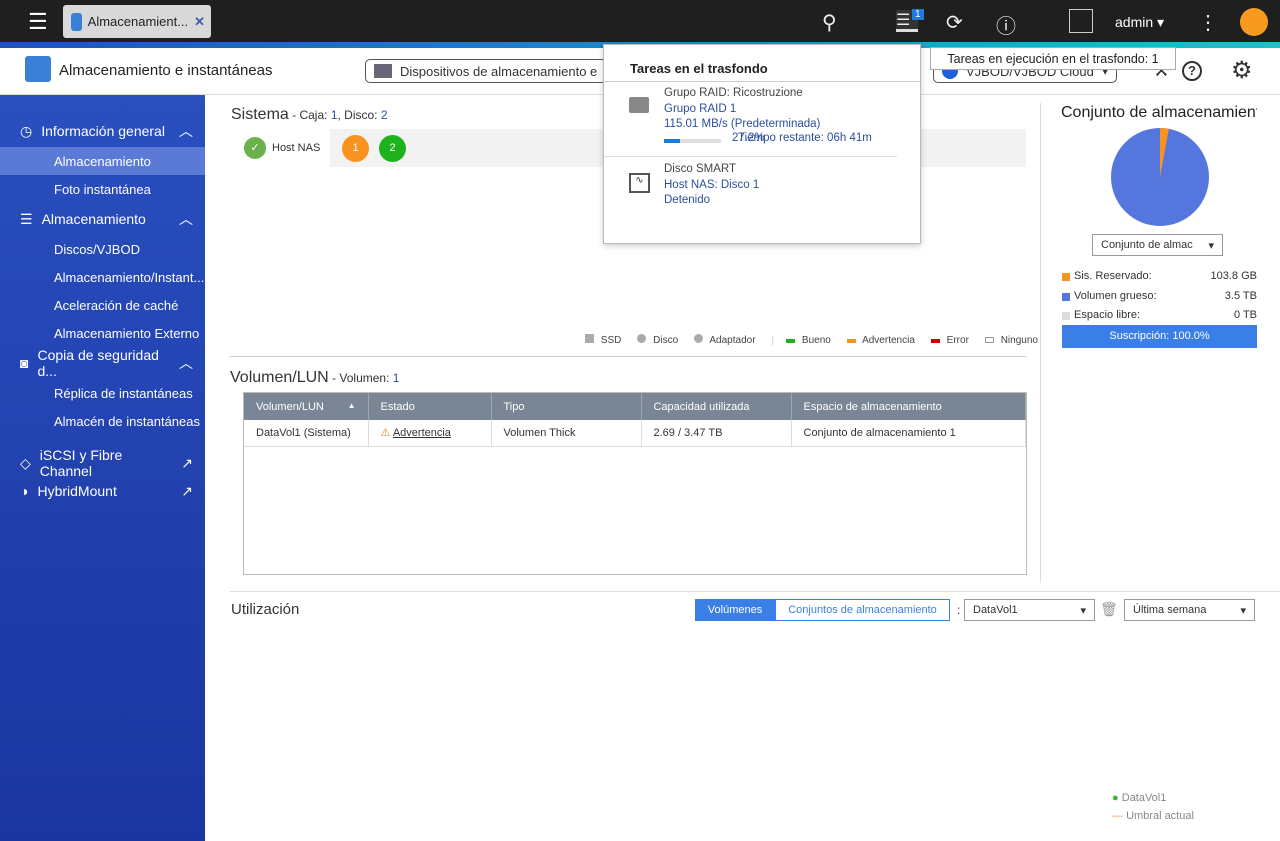 The width and height of the screenshot is (1280, 841). Describe the element at coordinates (1254, 22) in the screenshot. I see `dashboard-icon` at that location.